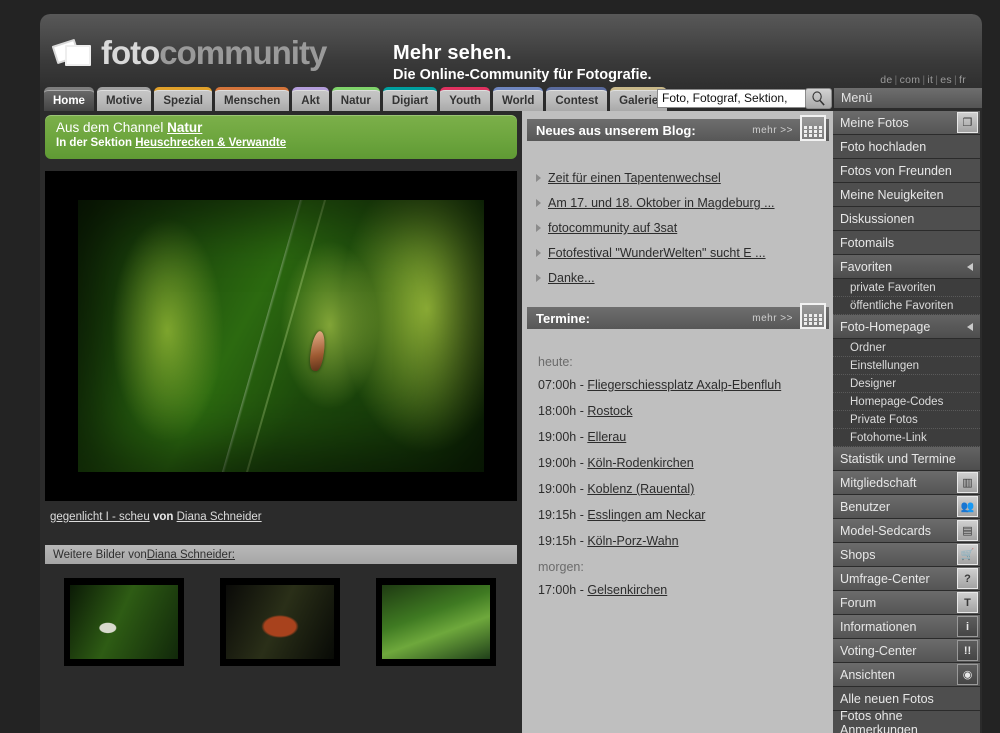  Describe the element at coordinates (923, 80) in the screenshot. I see `language-switcher: de | com | it | es | fr` at that location.